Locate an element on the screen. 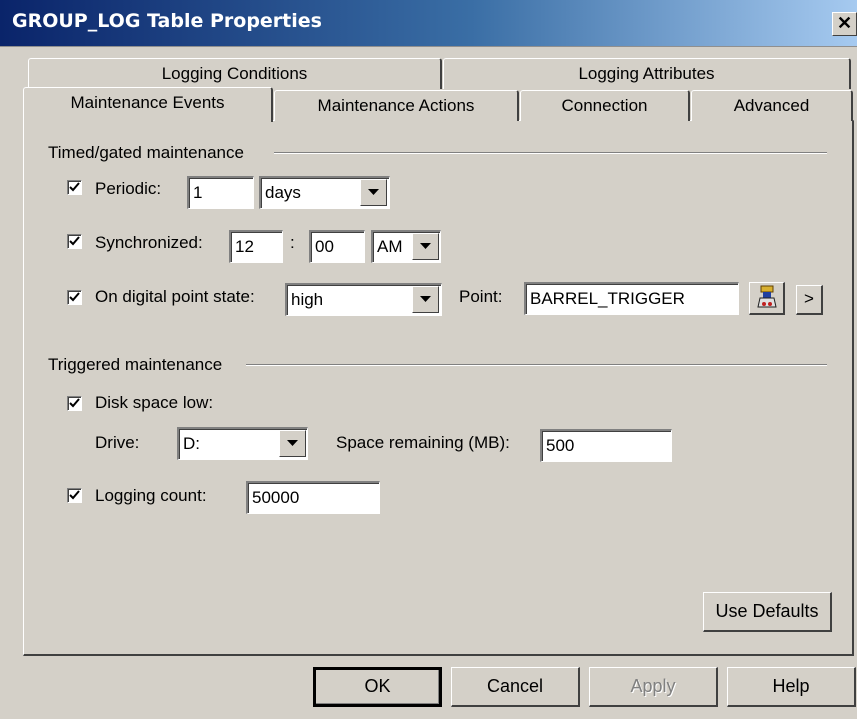  tab-maintenance-actions: Maintenance Actions is located at coordinates (396, 105).